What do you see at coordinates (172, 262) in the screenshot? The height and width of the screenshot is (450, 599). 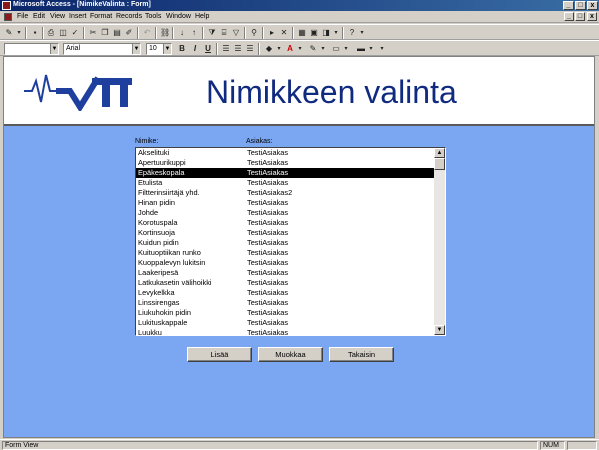 I see `list-item-nimike: Kuoppalevyn lukitsin` at bounding box center [172, 262].